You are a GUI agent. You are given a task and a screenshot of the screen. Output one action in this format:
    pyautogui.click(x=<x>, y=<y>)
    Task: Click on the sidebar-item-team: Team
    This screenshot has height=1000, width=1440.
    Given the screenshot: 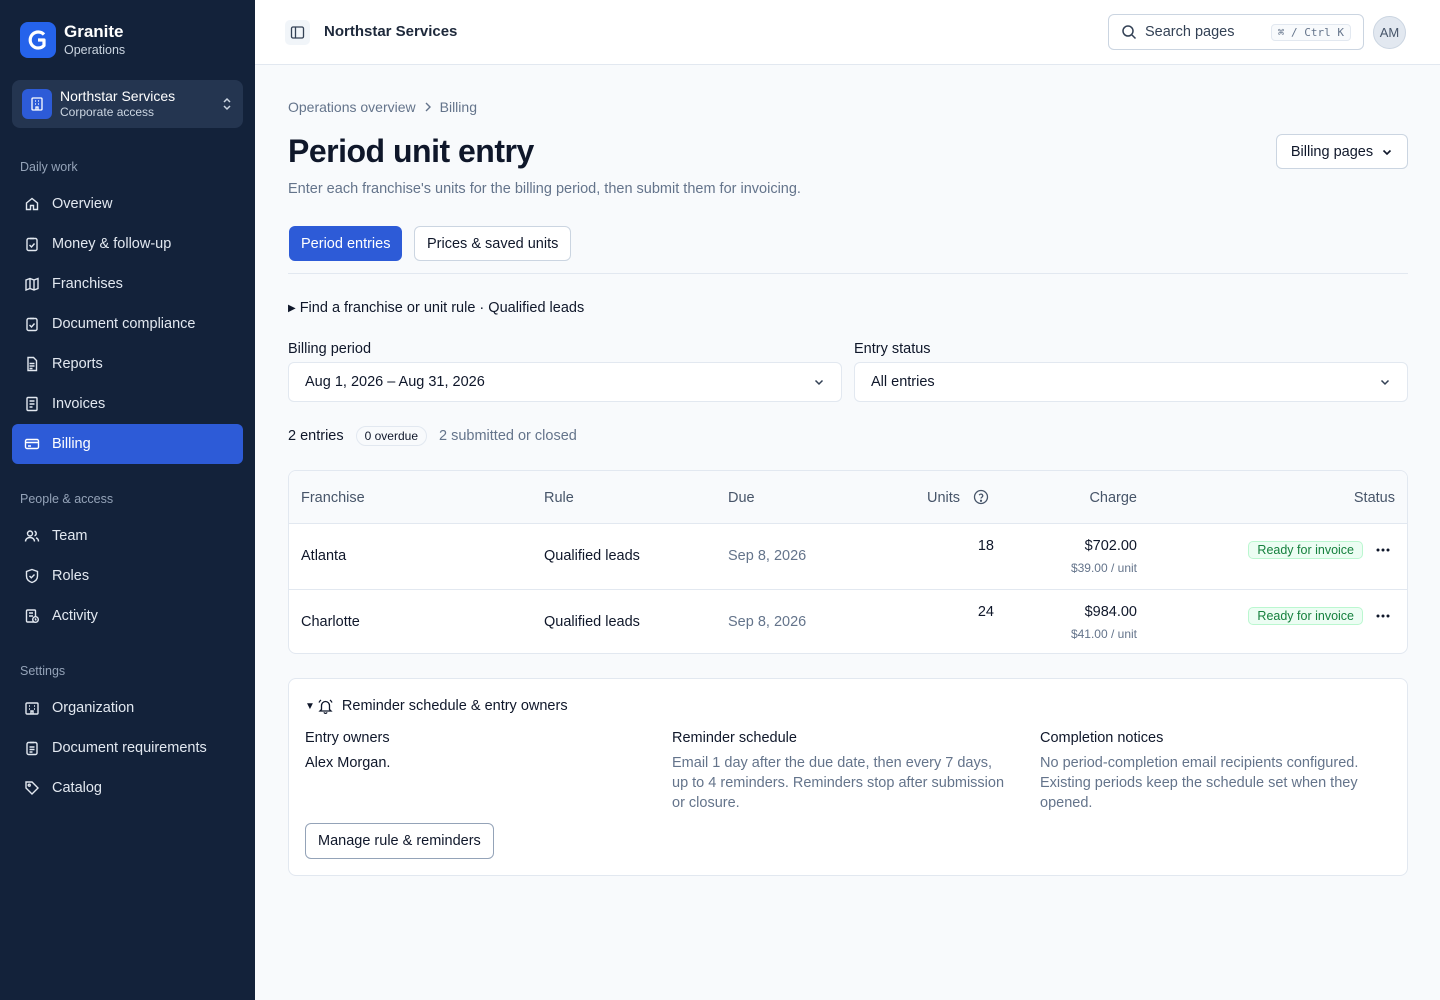 What is the action you would take?
    pyautogui.click(x=127, y=536)
    